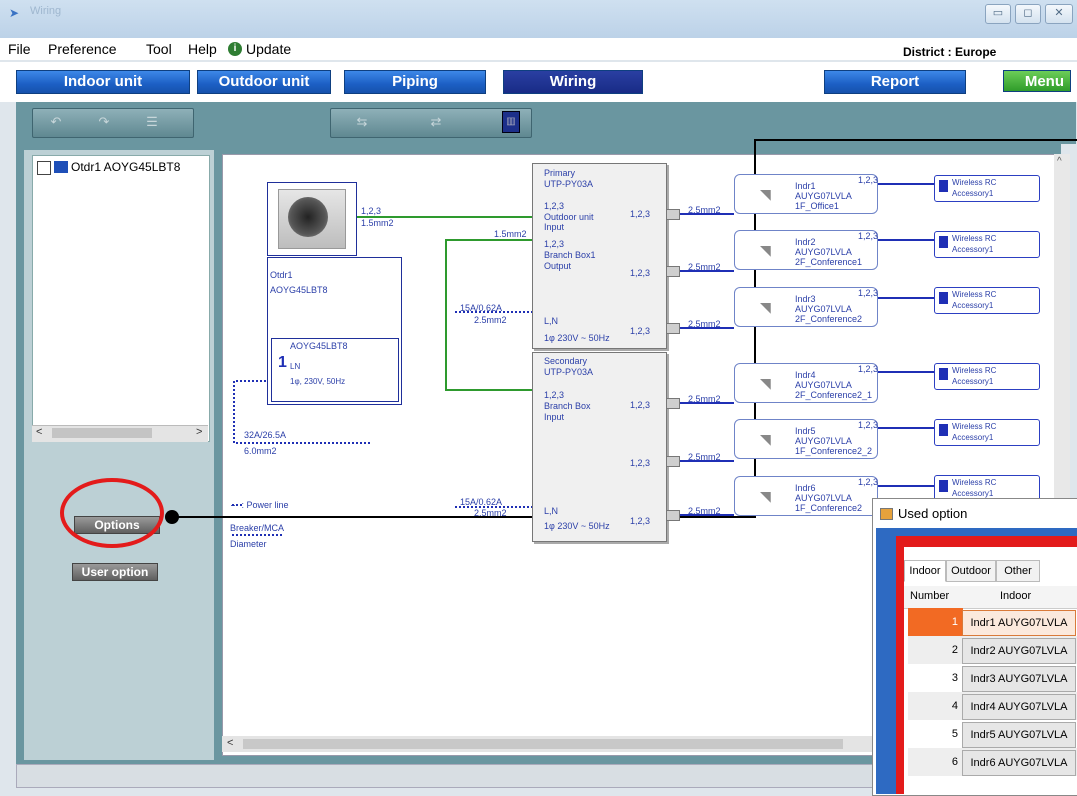  What do you see at coordinates (281, 275) in the screenshot?
I see `outdoor-name: Otdr1` at bounding box center [281, 275].